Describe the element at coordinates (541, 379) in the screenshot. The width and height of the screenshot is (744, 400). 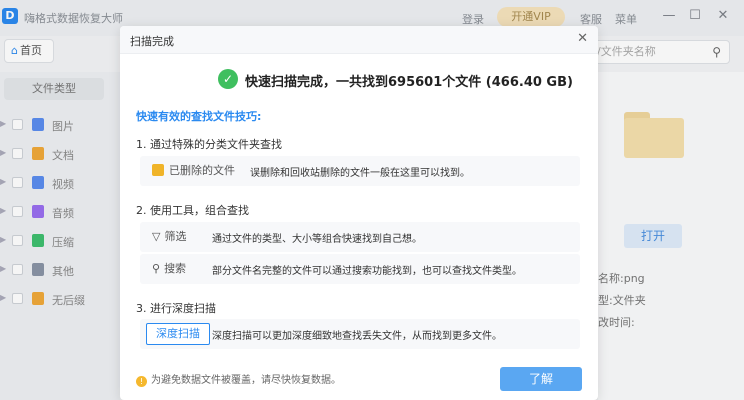
I see `understand-button: 了解` at that location.